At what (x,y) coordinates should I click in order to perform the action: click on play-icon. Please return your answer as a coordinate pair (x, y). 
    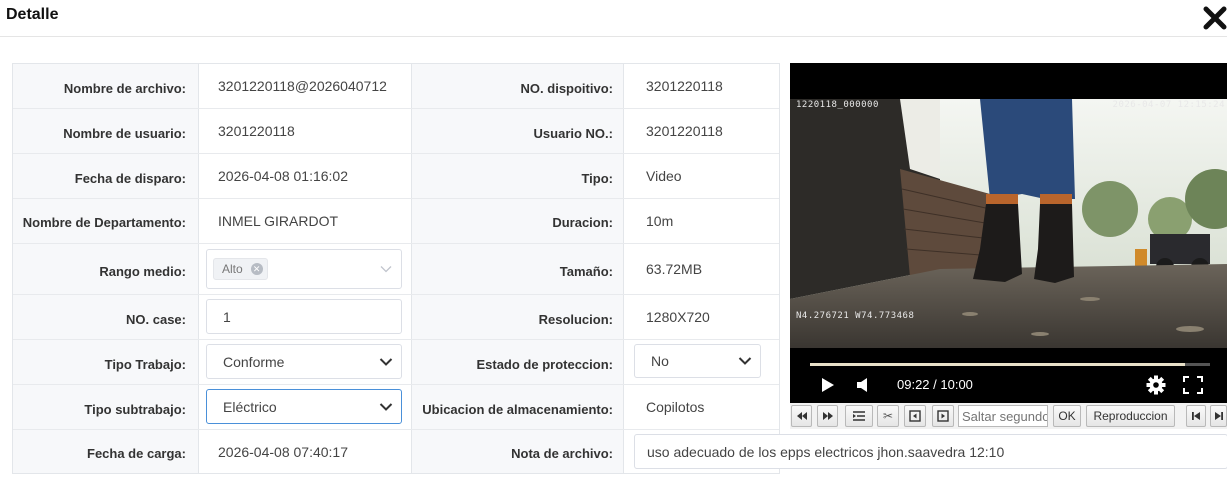
    Looking at the image, I should click on (828, 385).